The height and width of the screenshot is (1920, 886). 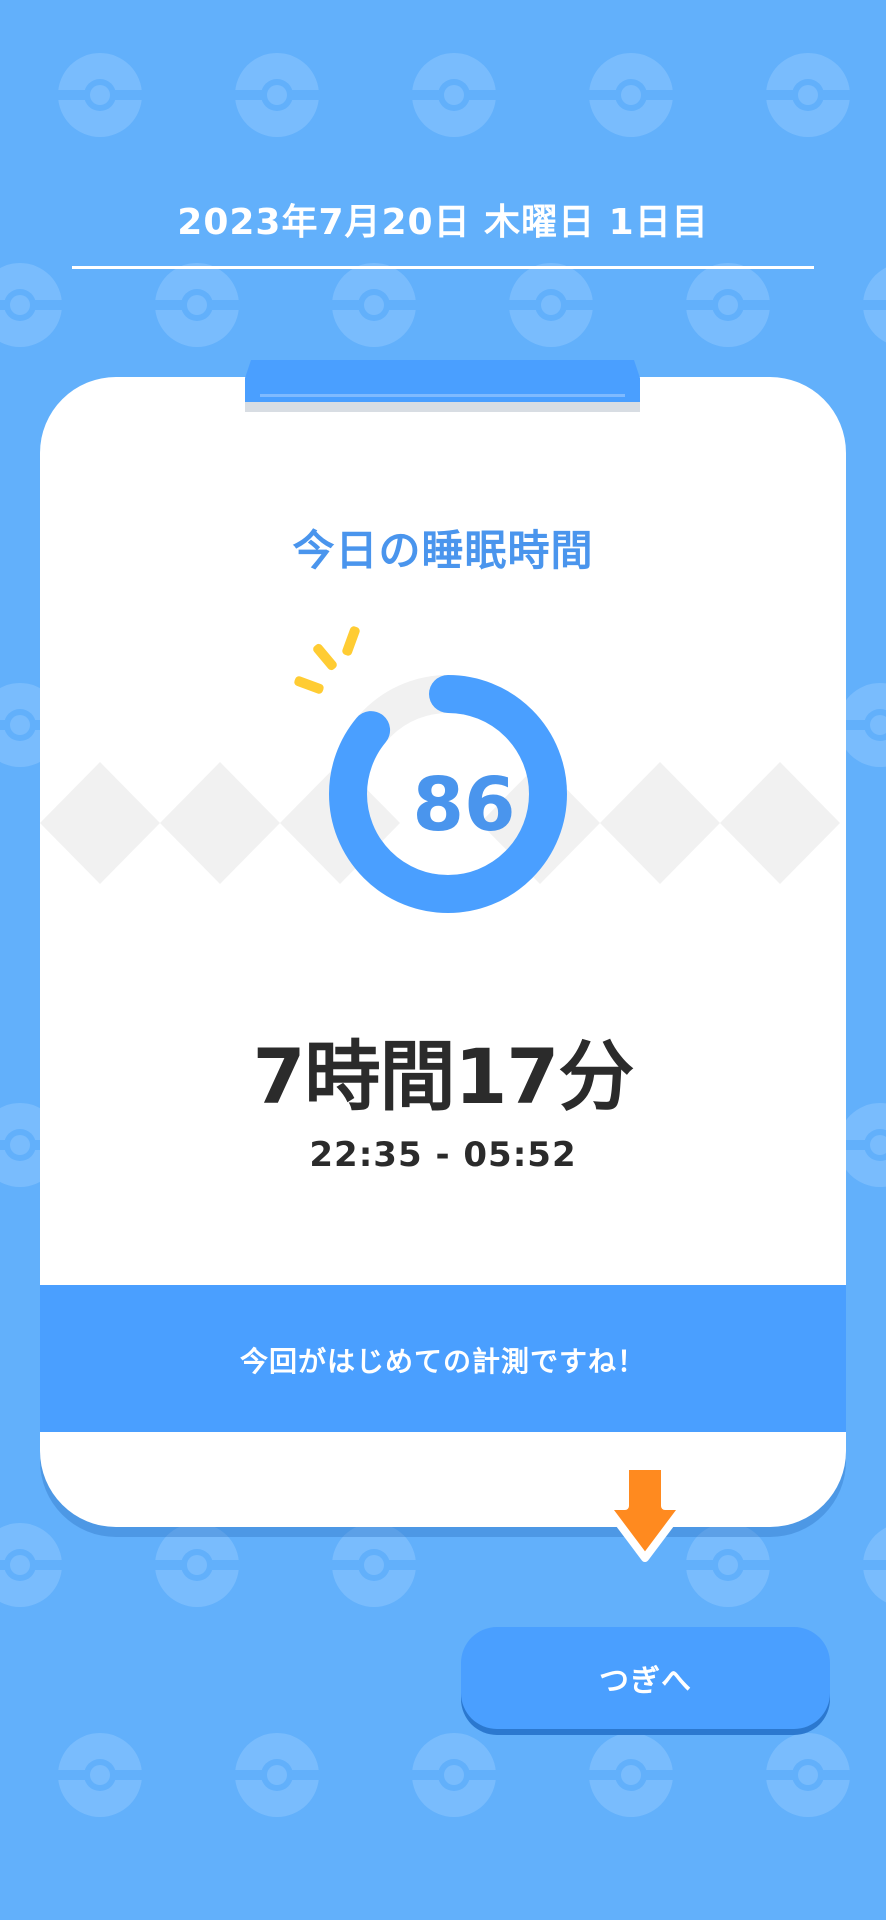 What do you see at coordinates (442, 386) in the screenshot?
I see `card-clip-tab` at bounding box center [442, 386].